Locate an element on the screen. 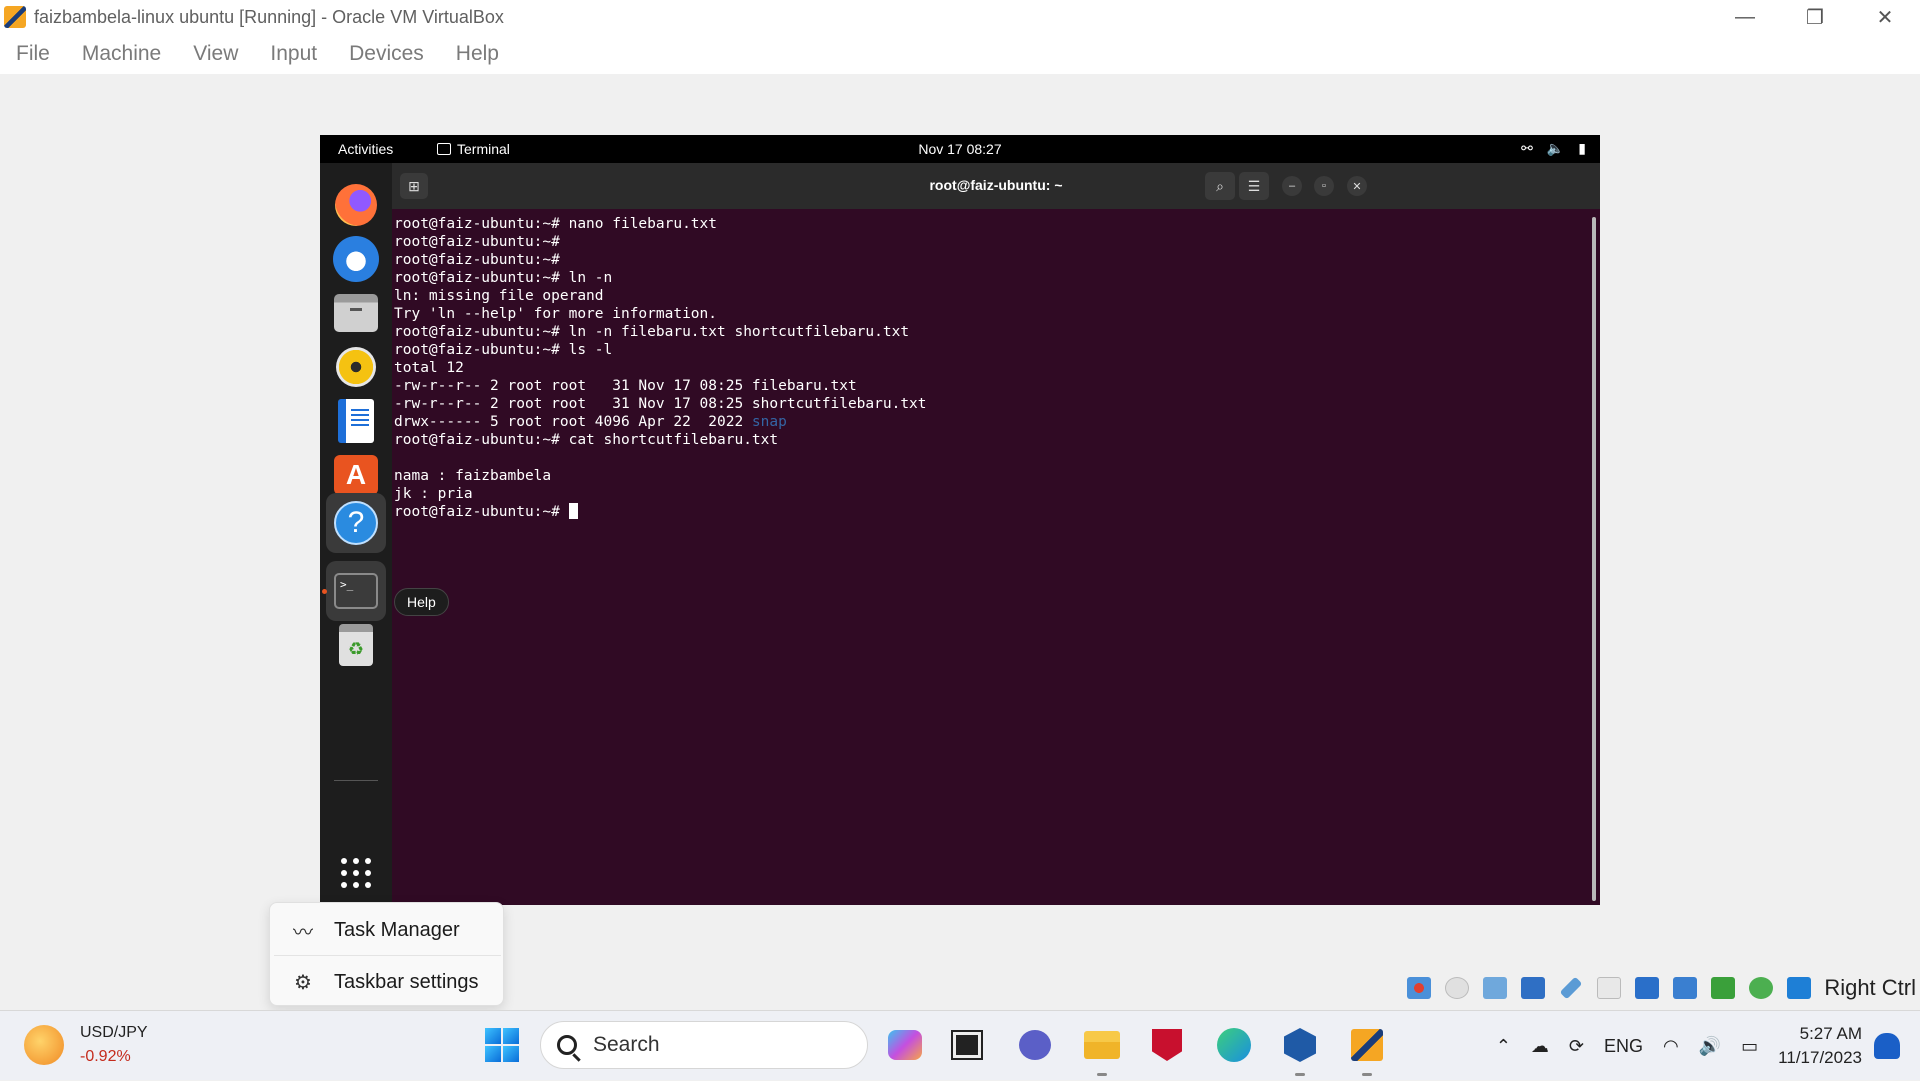 The height and width of the screenshot is (1081, 1920). menu-machine: Machine is located at coordinates (121, 54).